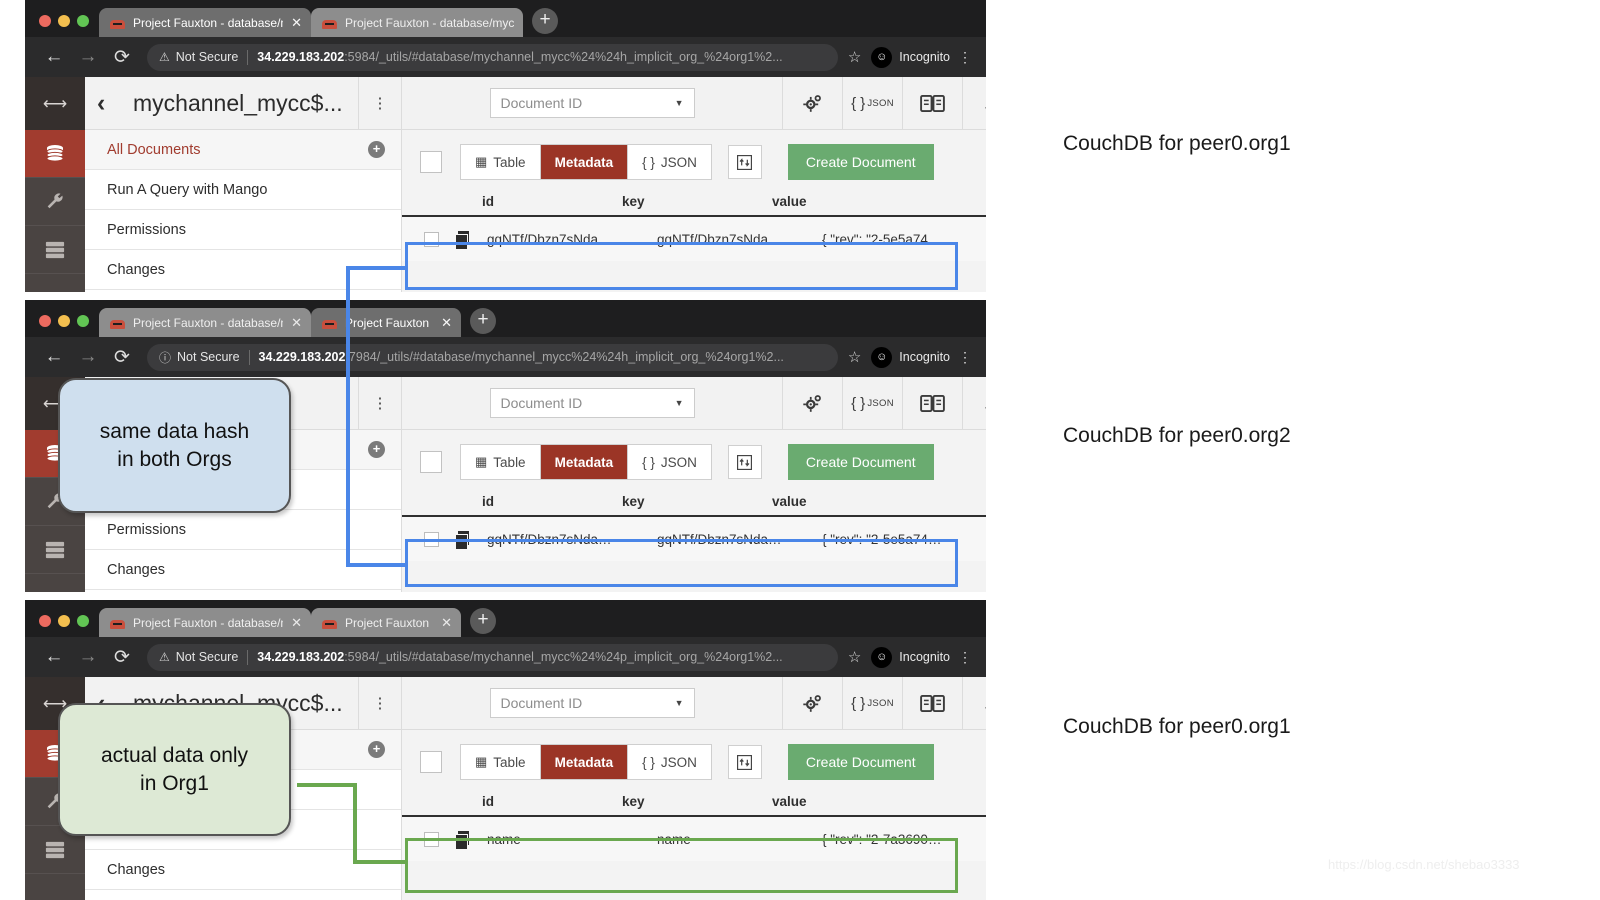  What do you see at coordinates (112, 103) in the screenshot?
I see `back-chevron-icon: ‹` at bounding box center [112, 103].